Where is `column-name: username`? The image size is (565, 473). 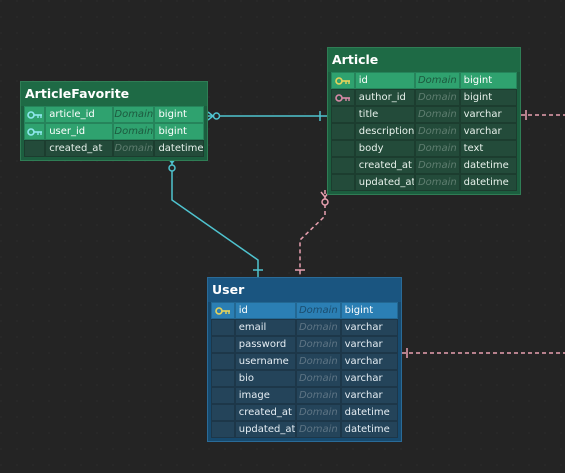
column-name: username is located at coordinates (265, 361).